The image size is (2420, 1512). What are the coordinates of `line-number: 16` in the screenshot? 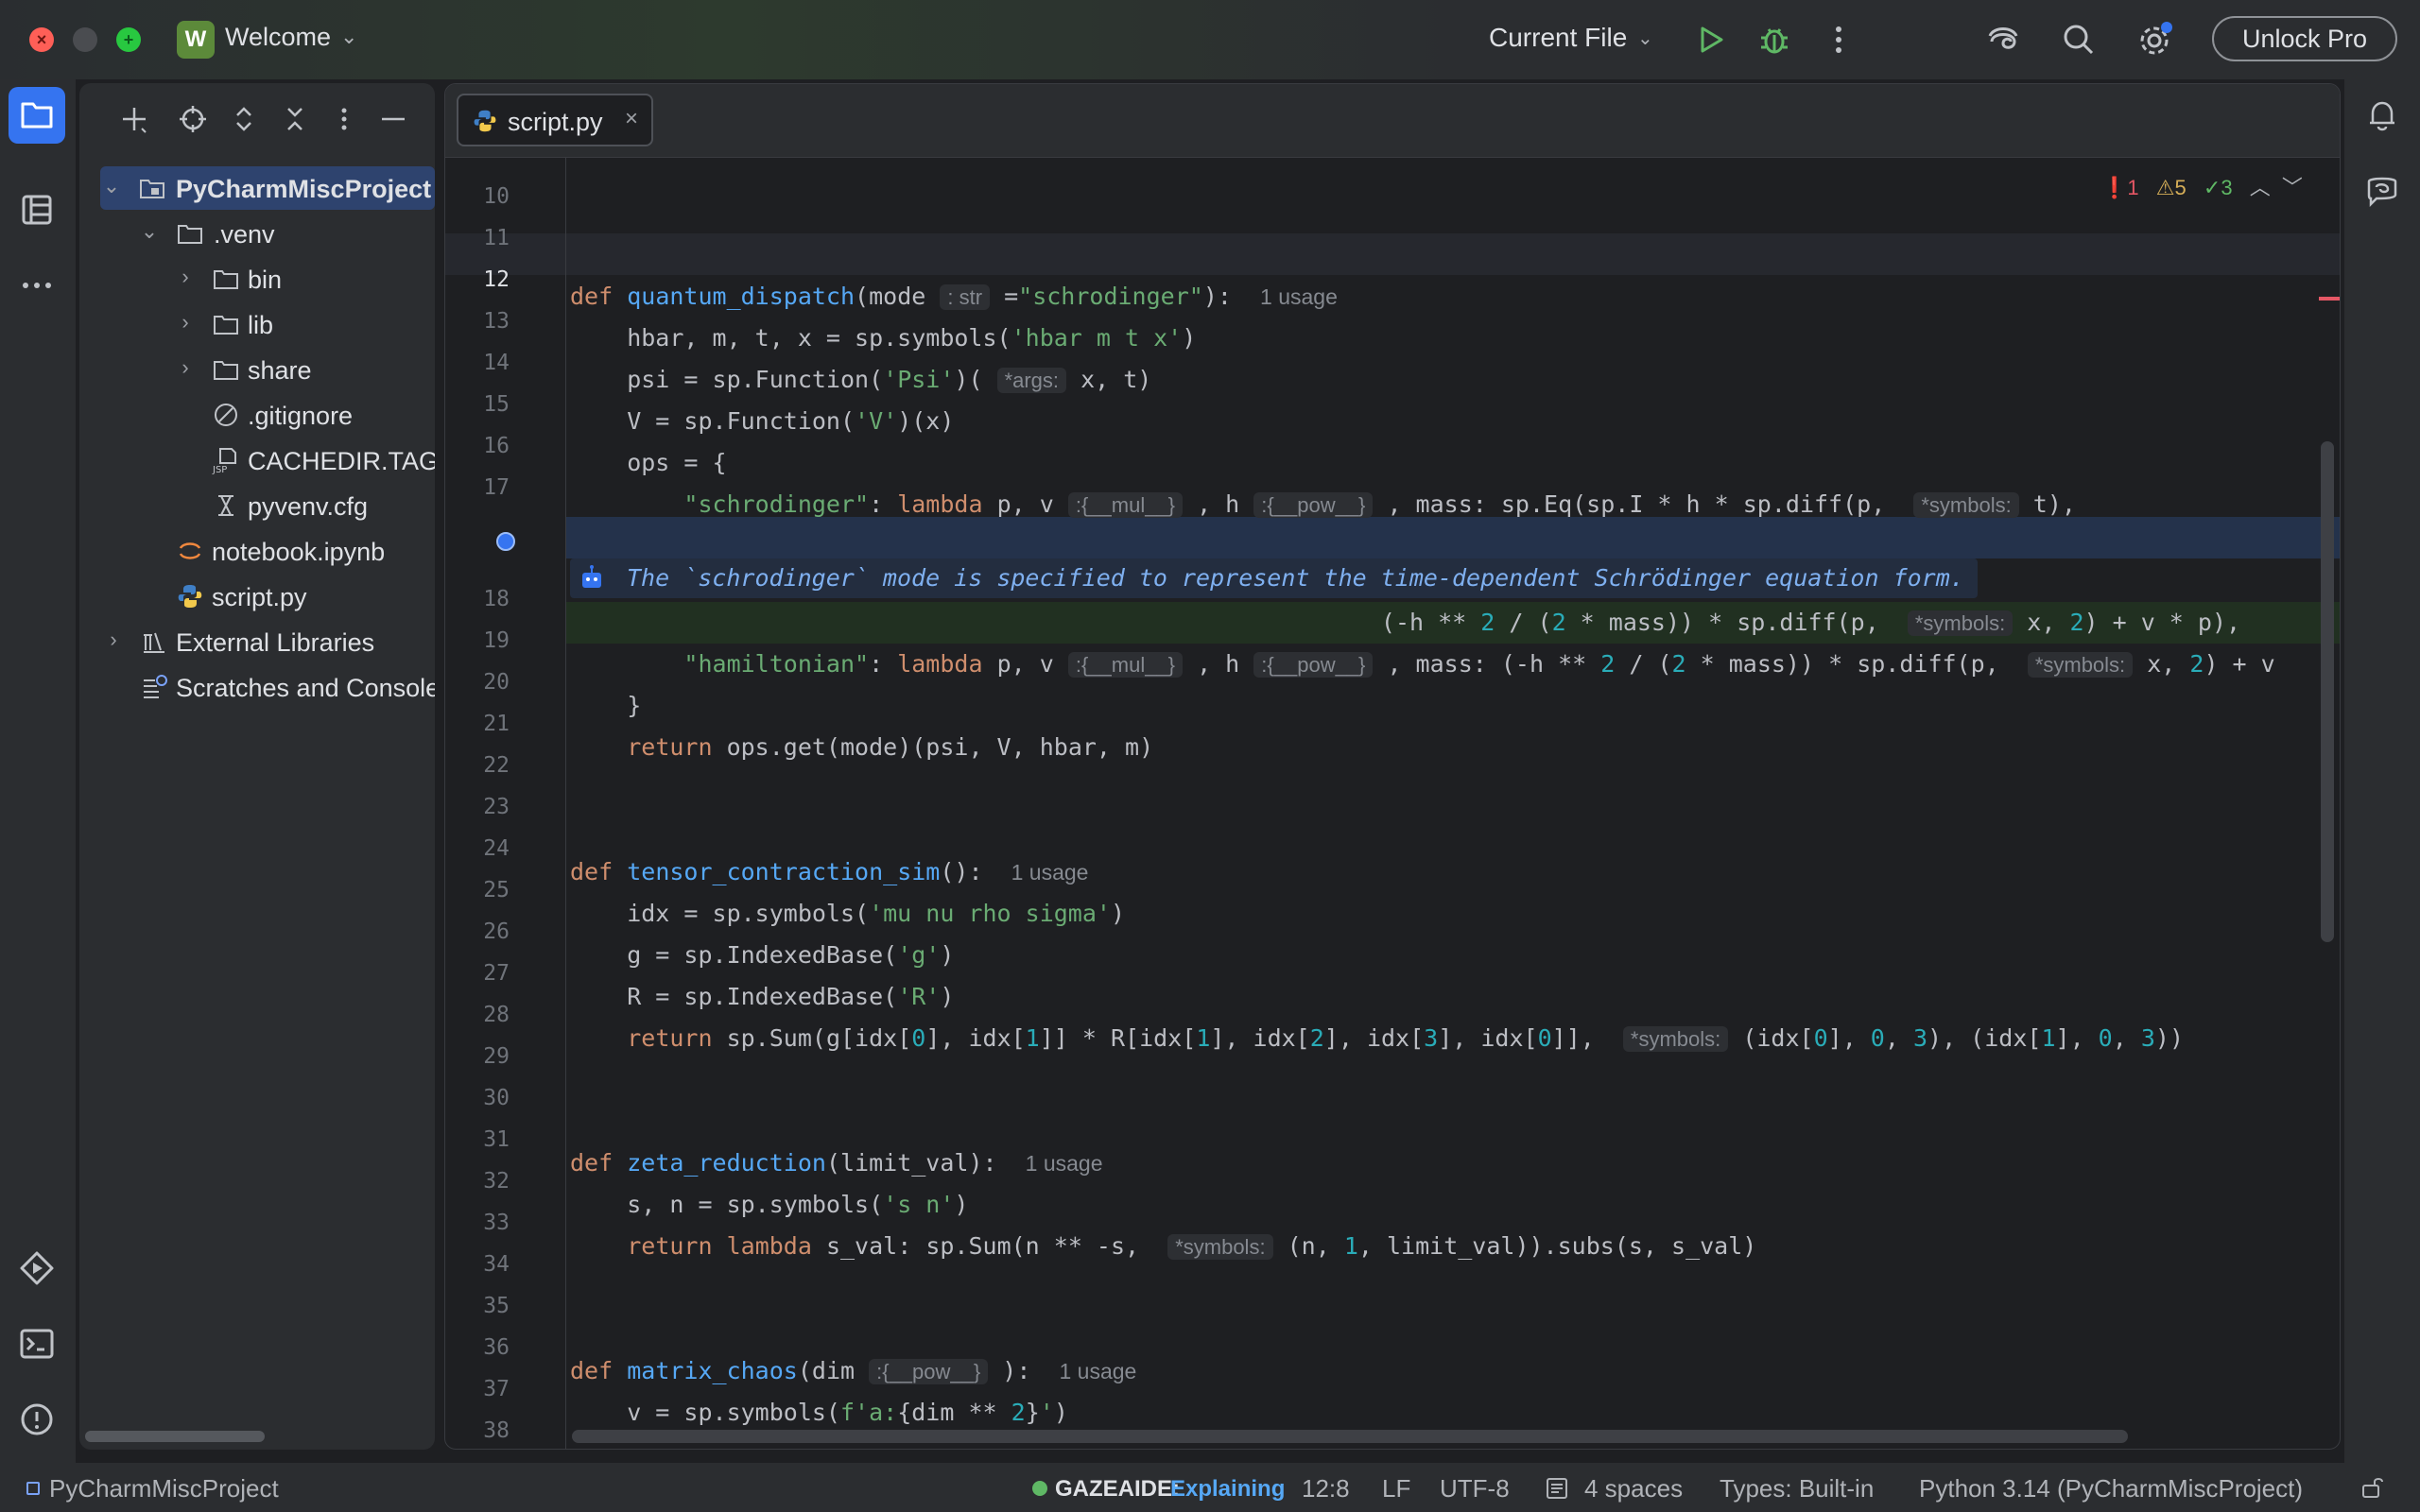 It's located at (490, 446).